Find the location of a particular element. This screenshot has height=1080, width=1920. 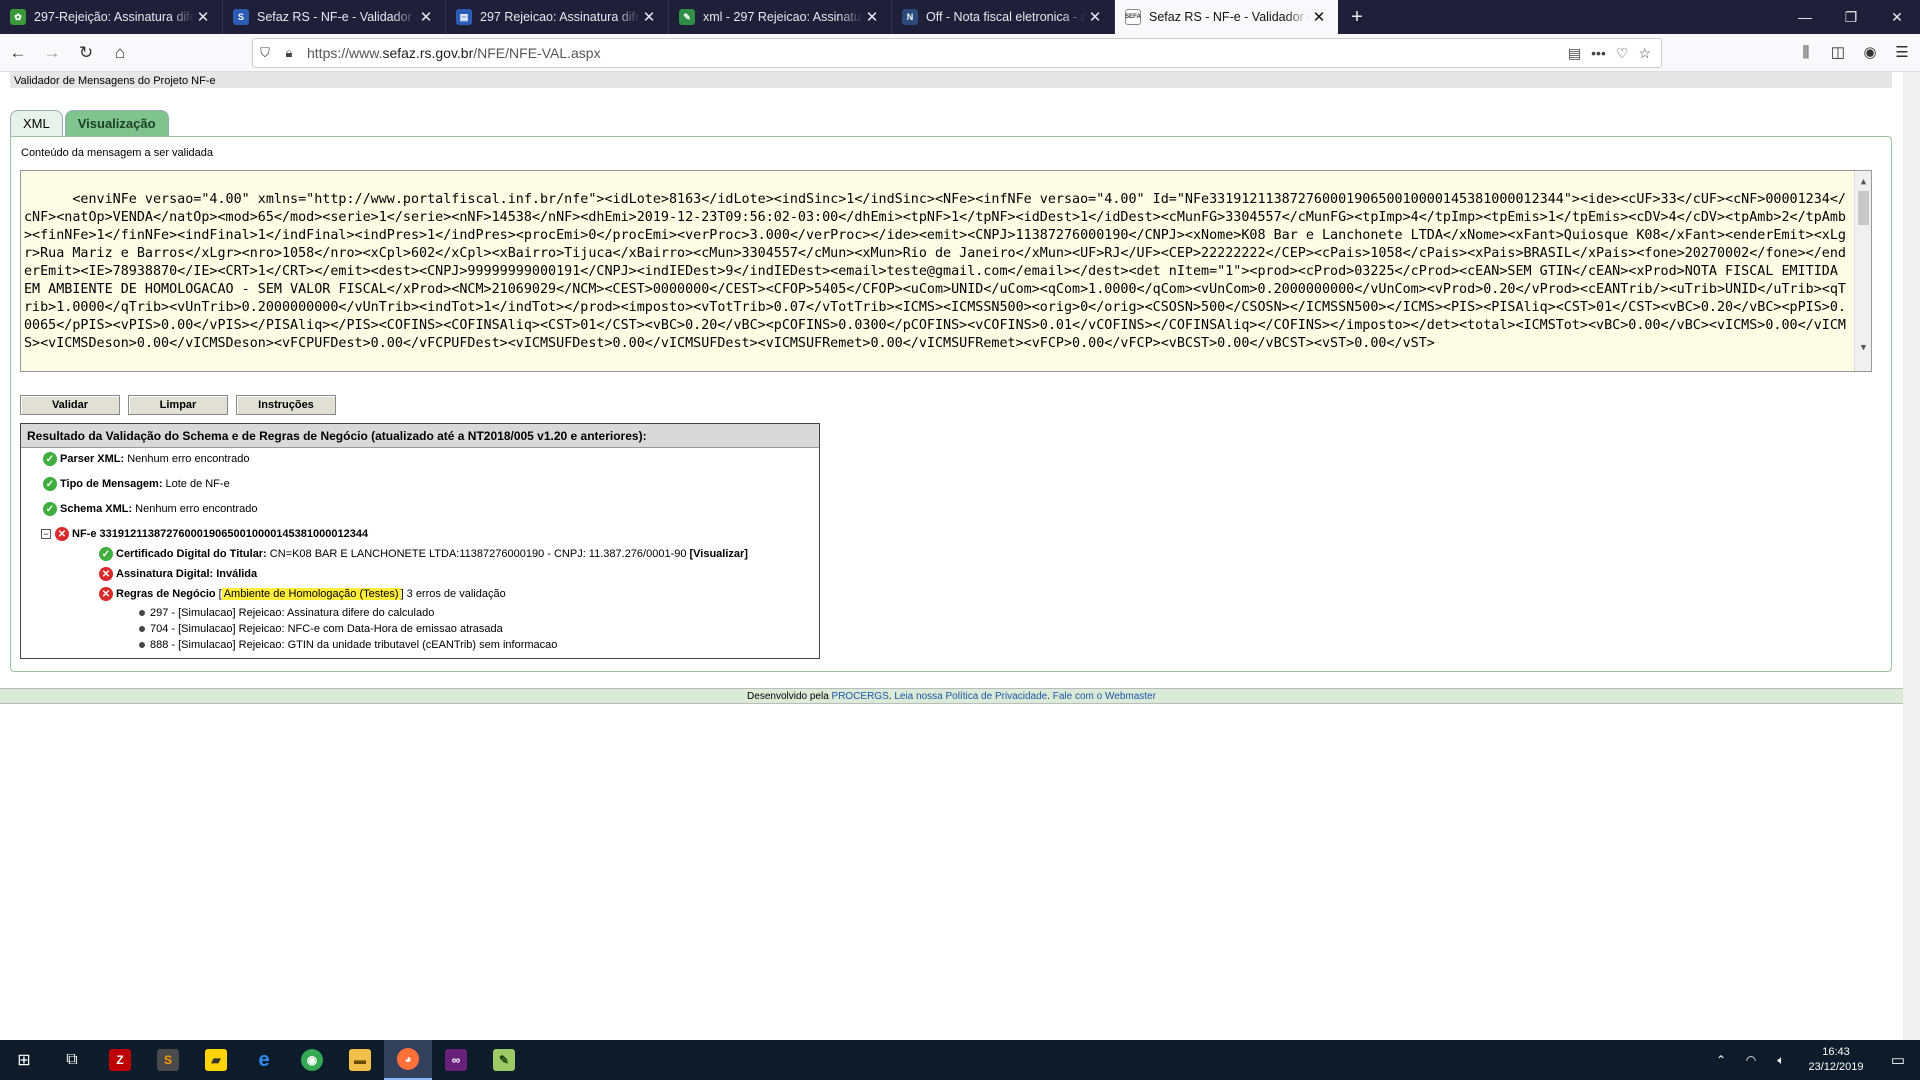

tab-title: 297 Rejeicao: Assinatura difere is located at coordinates (560, 17).